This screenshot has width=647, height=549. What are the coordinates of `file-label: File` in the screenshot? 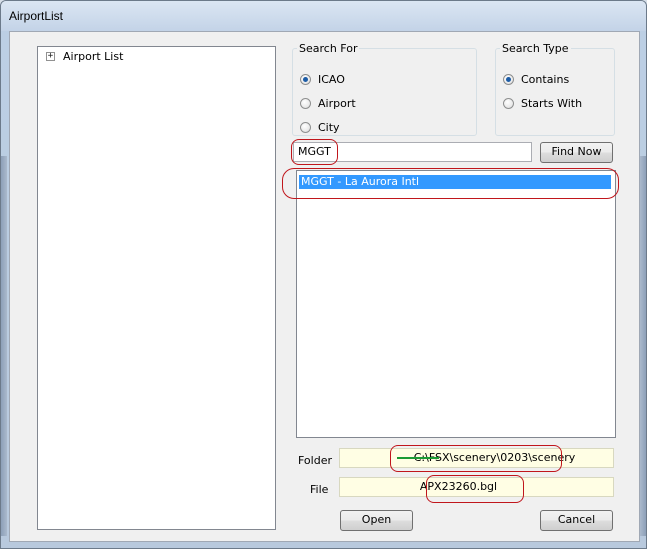 It's located at (319, 489).